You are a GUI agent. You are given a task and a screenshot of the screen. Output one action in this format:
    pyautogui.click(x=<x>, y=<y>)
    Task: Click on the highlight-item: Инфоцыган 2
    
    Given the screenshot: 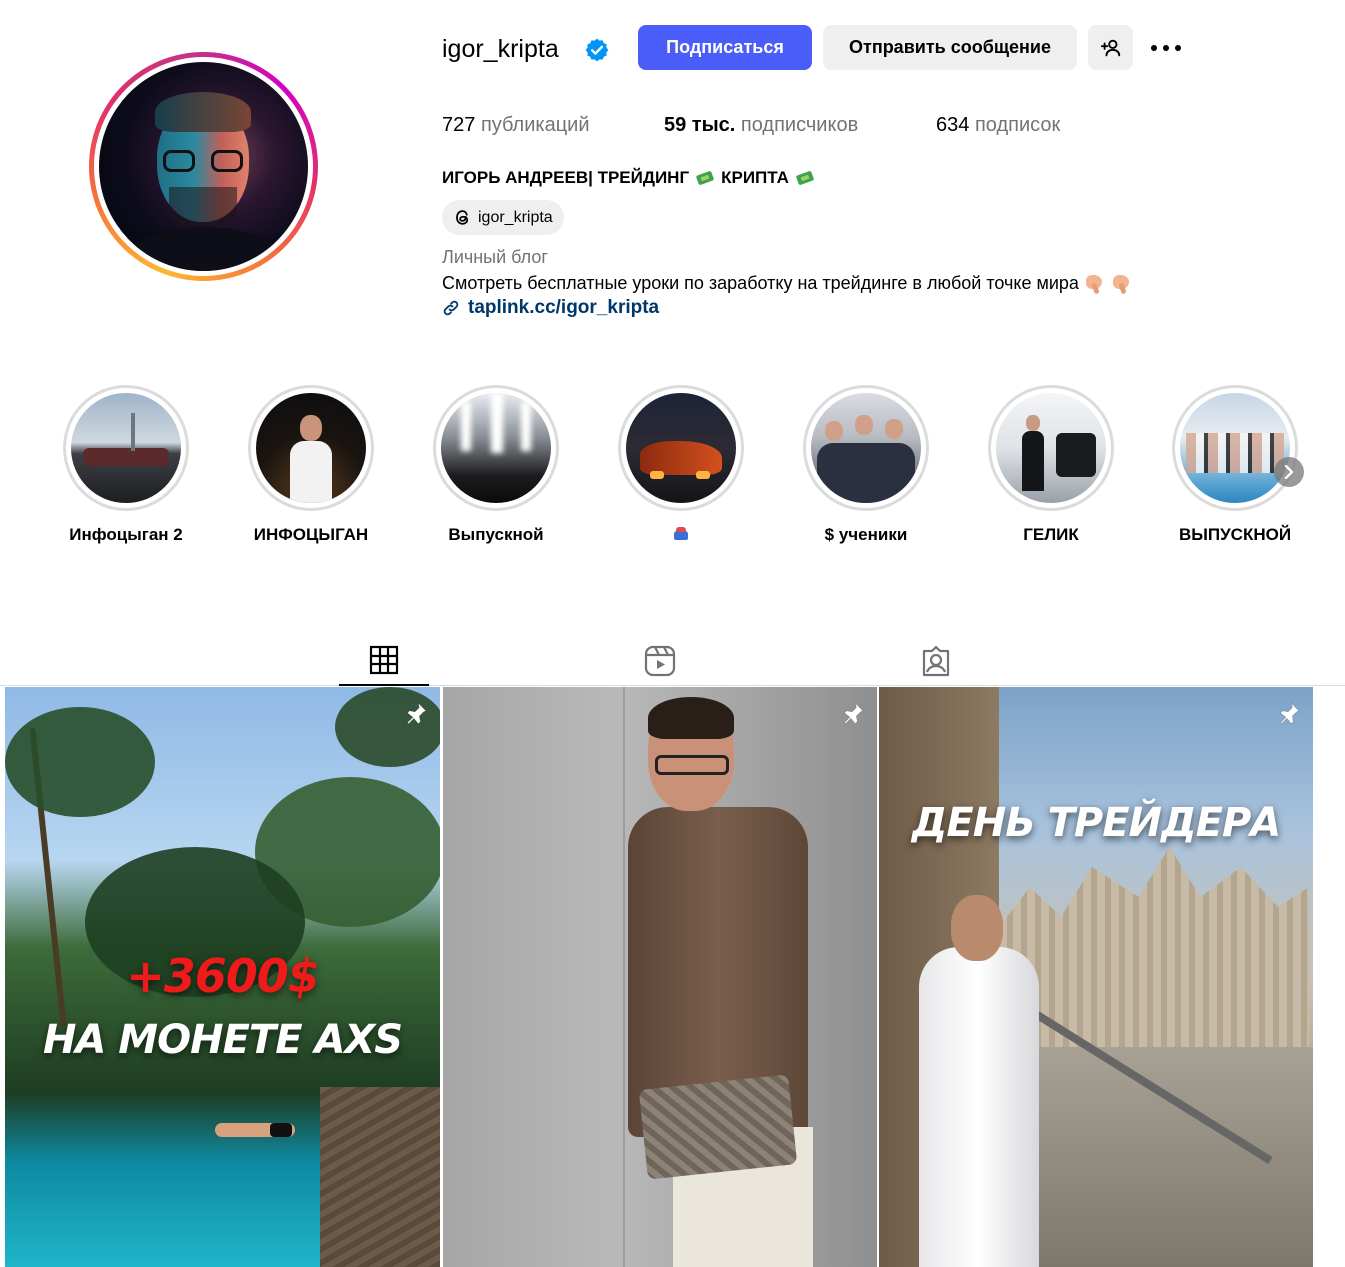 What is the action you would take?
    pyautogui.click(x=126, y=465)
    